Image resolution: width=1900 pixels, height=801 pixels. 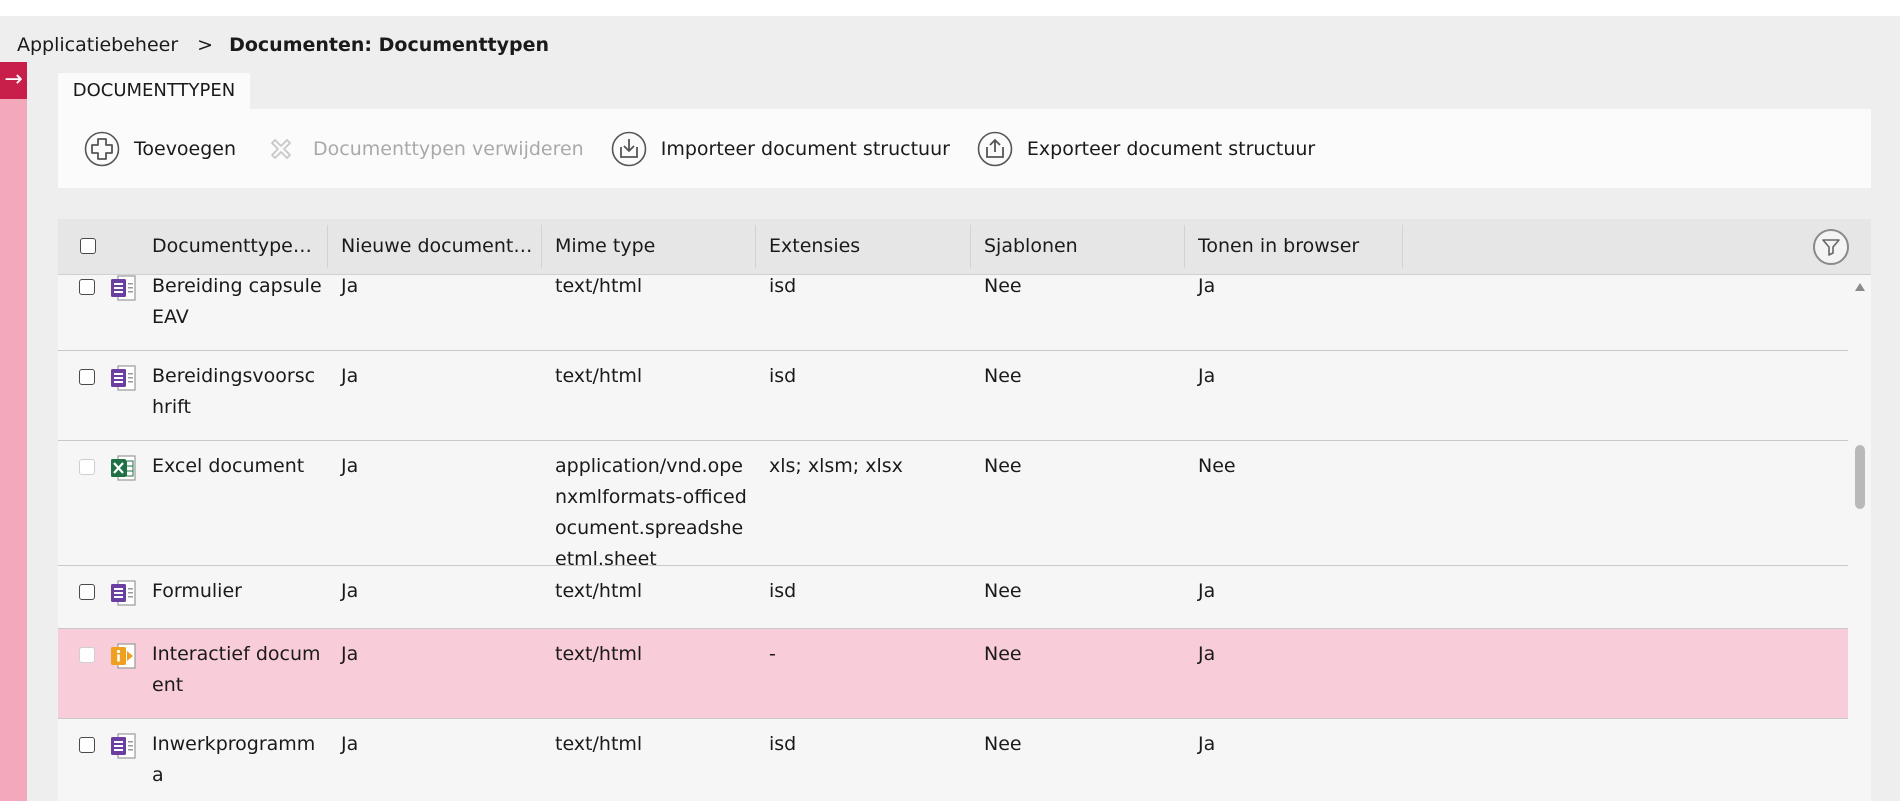 What do you see at coordinates (1084, 246) in the screenshot?
I see `column-header-sjablonen: Sjablonen` at bounding box center [1084, 246].